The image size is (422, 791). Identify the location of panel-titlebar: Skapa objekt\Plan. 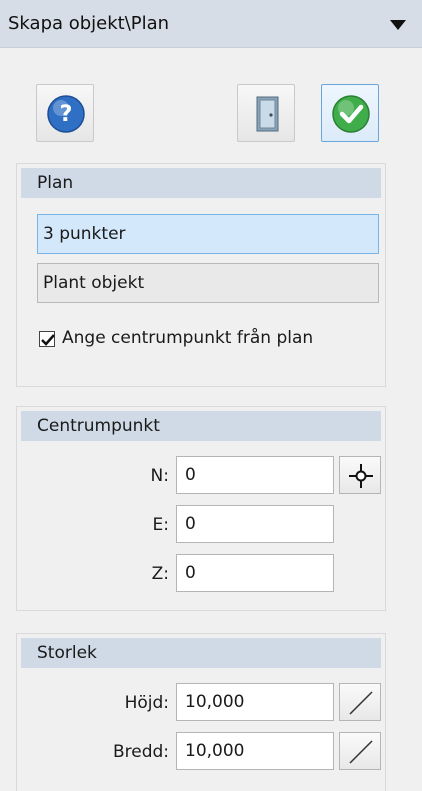
(211, 24).